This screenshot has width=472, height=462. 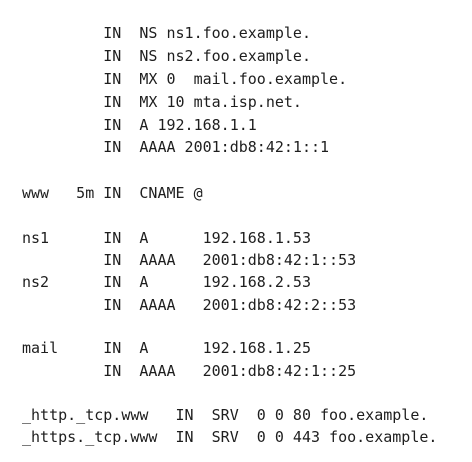 I want to click on record-line: ns1 IN A 192.168.1.53, so click(x=166, y=238).